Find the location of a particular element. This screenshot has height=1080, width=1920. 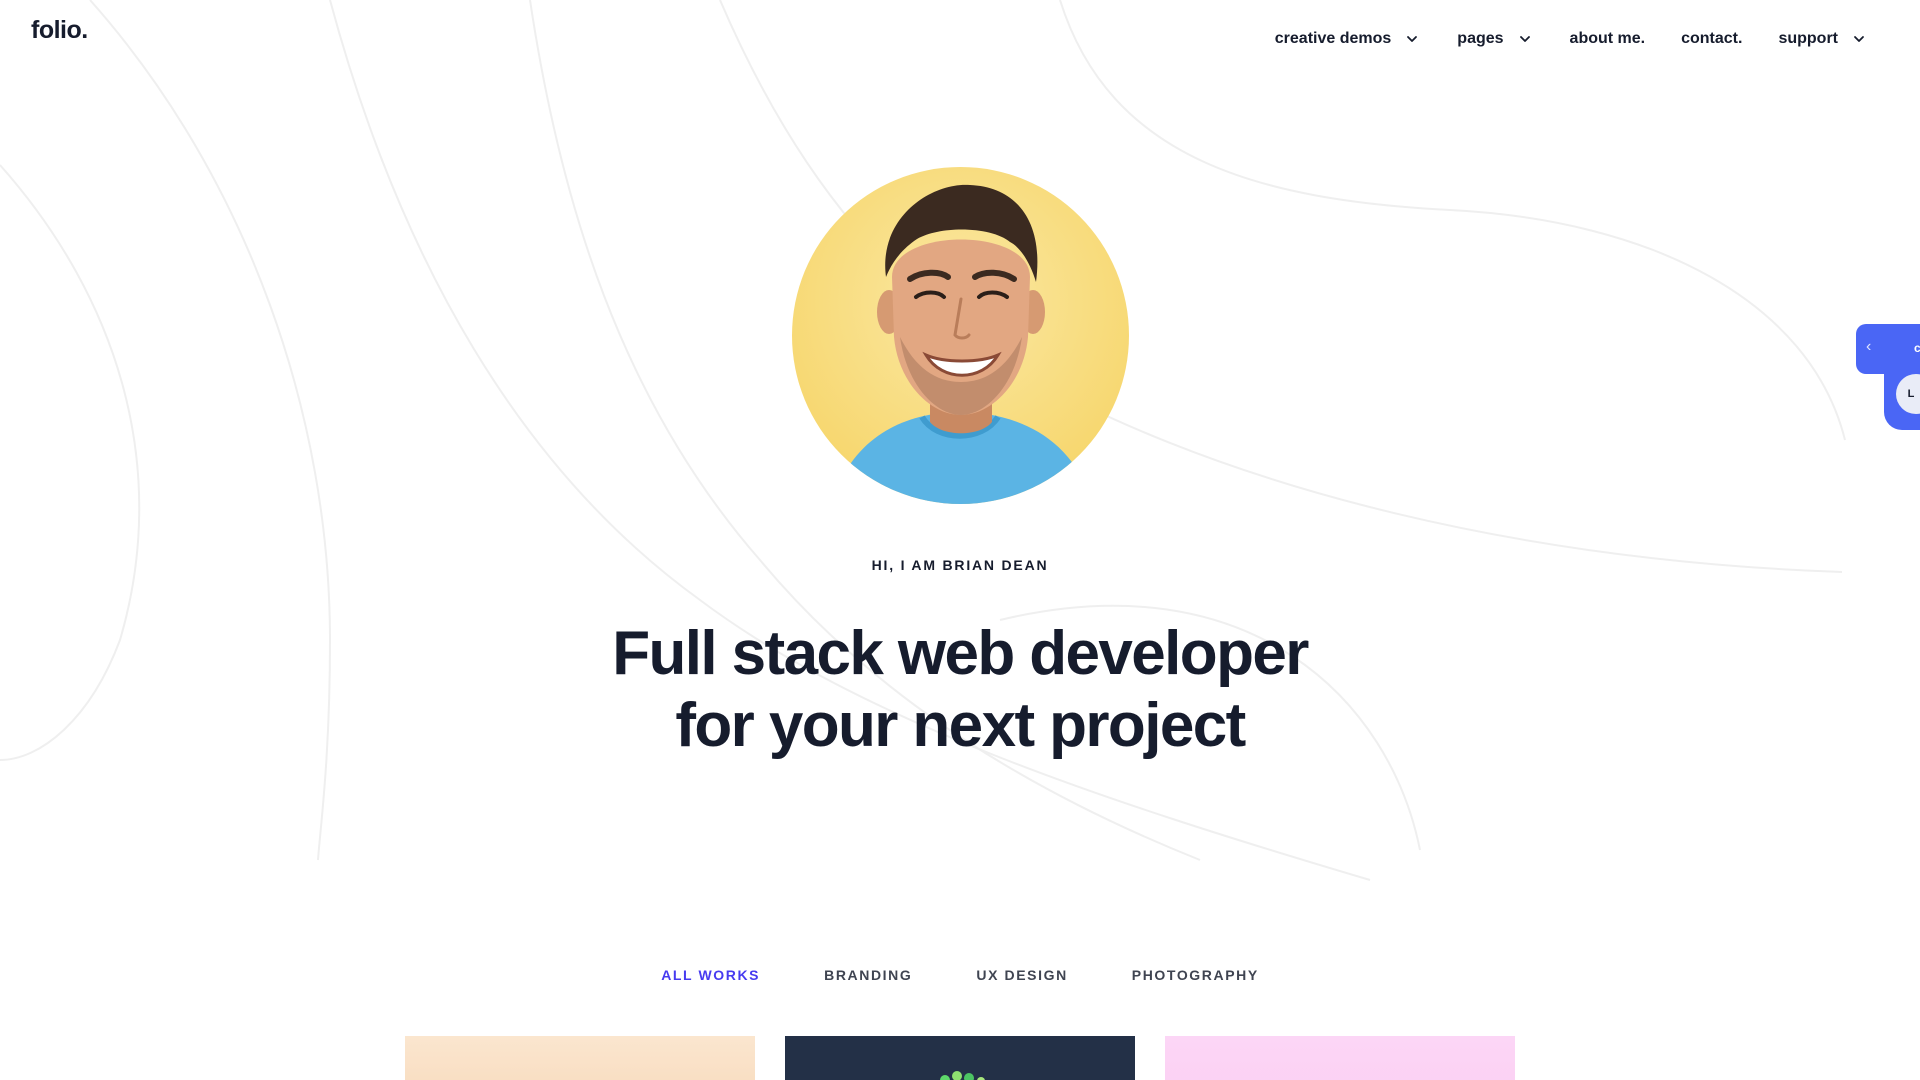

nav-item-label: about me. is located at coordinates (1607, 38).